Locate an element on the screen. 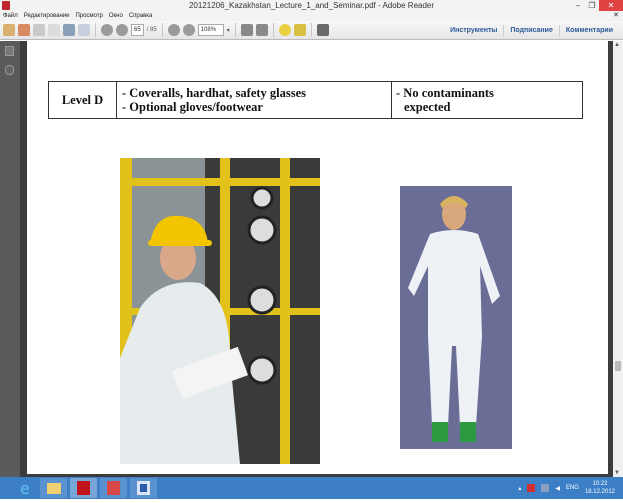 The height and width of the screenshot is (503, 623). print-icon is located at coordinates (69, 30).